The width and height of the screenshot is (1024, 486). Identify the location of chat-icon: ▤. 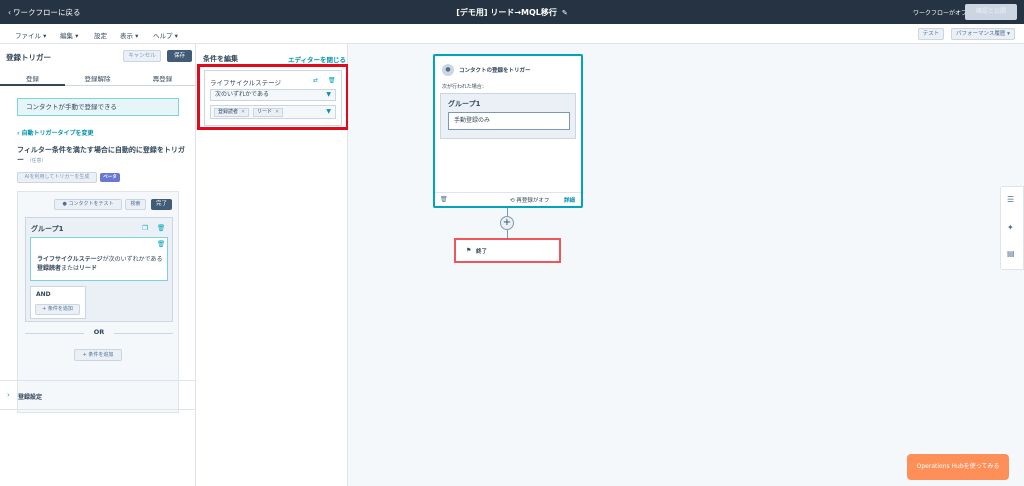
(1011, 253).